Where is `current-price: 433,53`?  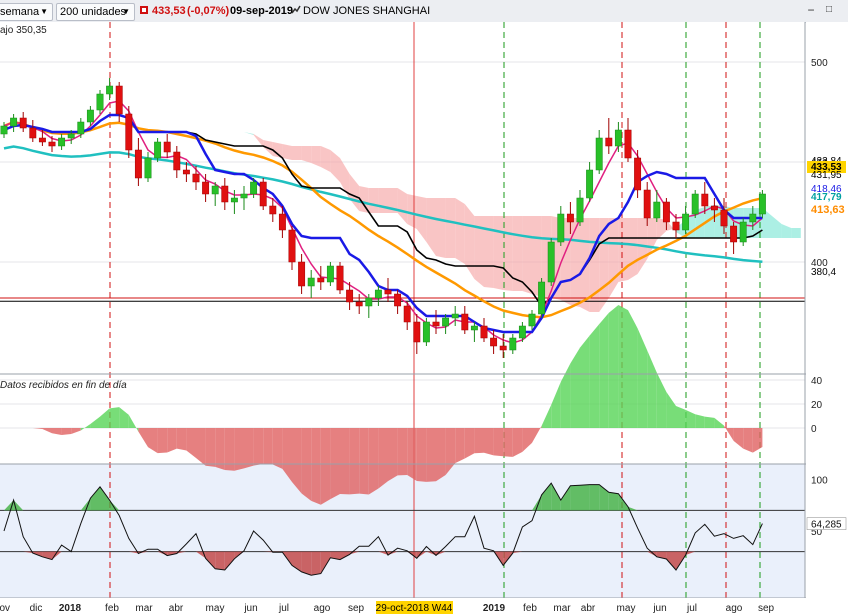
current-price: 433,53 is located at coordinates (169, 11).